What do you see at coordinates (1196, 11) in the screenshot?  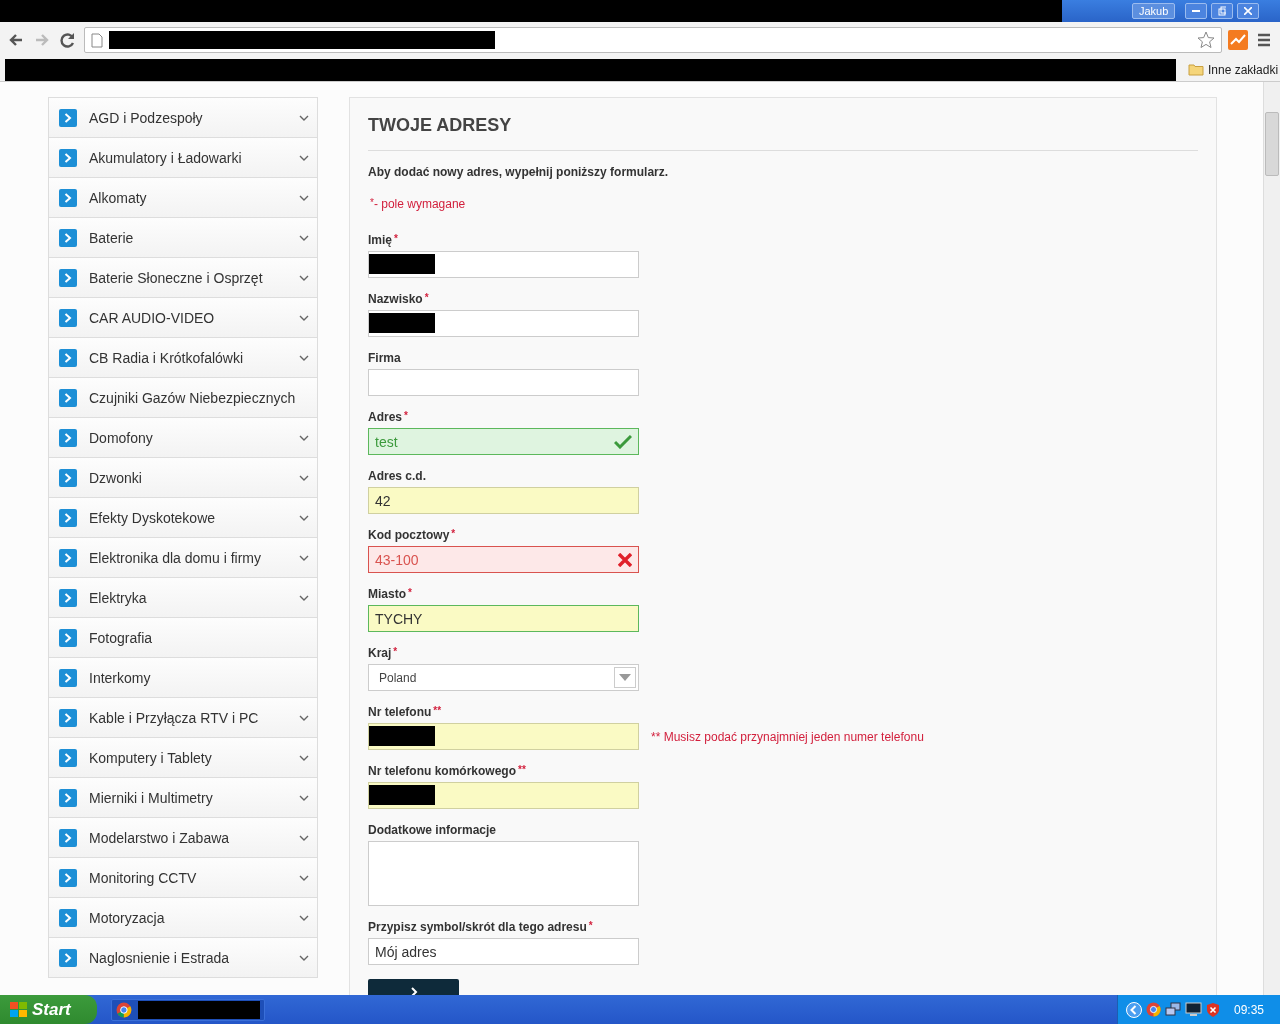 I see `minimize-button` at bounding box center [1196, 11].